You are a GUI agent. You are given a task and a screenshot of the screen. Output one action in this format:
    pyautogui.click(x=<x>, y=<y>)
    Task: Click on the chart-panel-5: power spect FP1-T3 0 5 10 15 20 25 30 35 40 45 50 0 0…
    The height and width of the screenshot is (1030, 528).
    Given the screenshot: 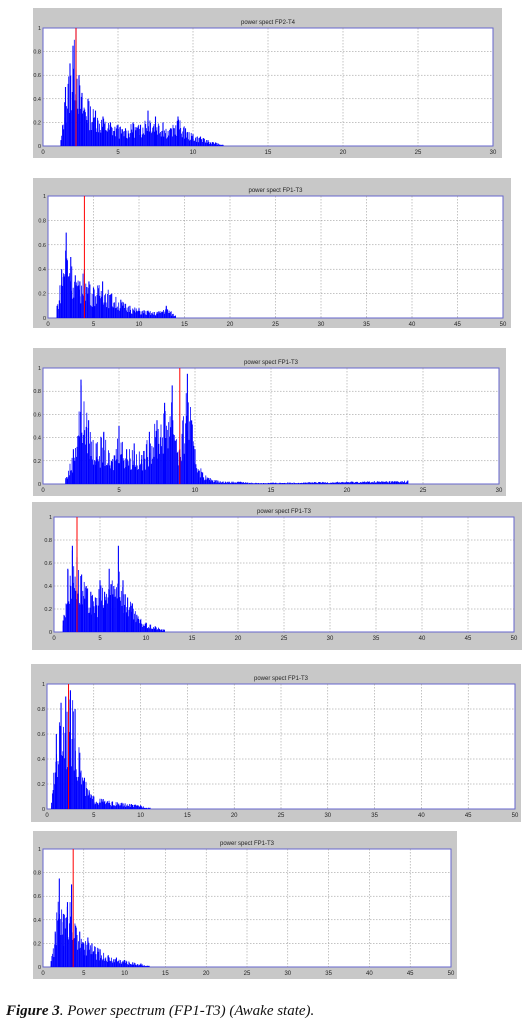 What is the action you would take?
    pyautogui.click(x=276, y=743)
    